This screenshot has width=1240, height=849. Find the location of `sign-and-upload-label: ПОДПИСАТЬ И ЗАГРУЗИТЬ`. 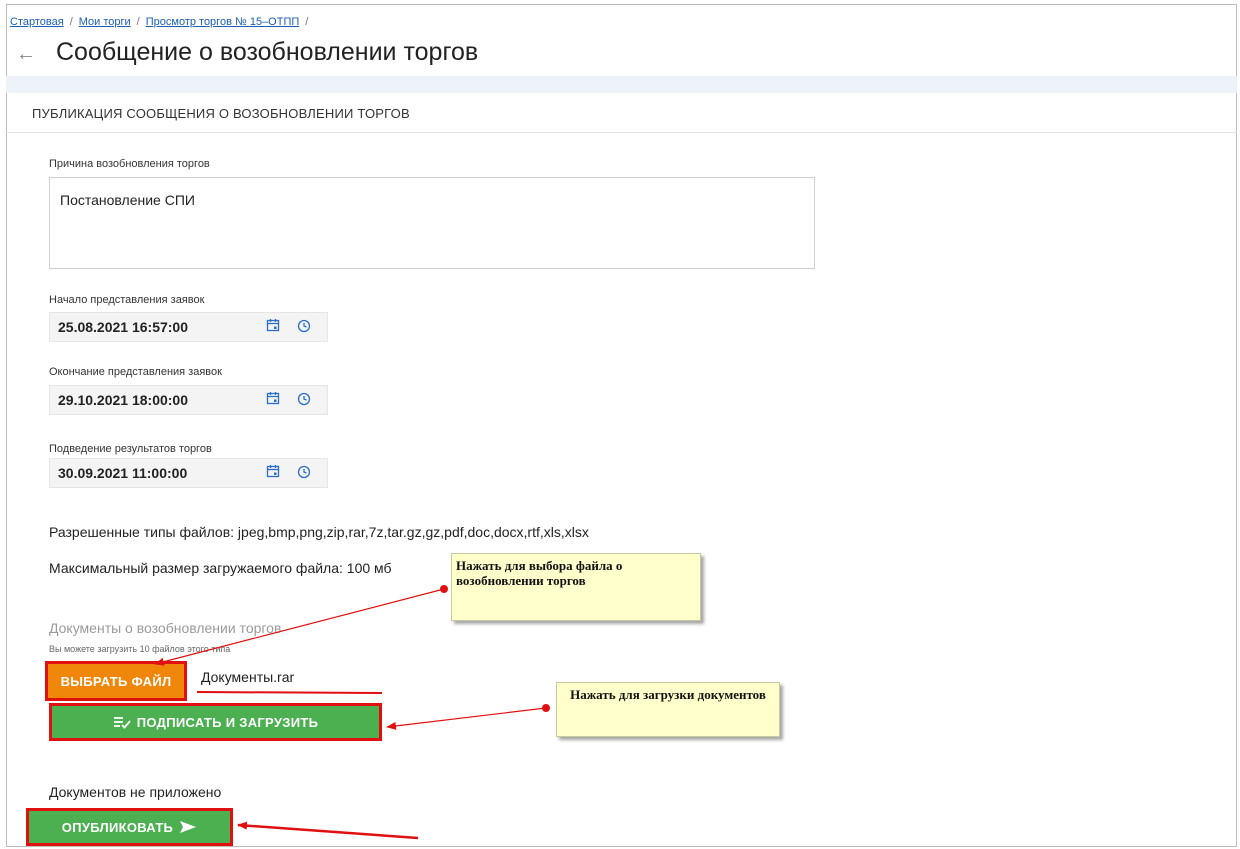

sign-and-upload-label: ПОДПИСАТЬ И ЗАГРУЗИТЬ is located at coordinates (227, 722).